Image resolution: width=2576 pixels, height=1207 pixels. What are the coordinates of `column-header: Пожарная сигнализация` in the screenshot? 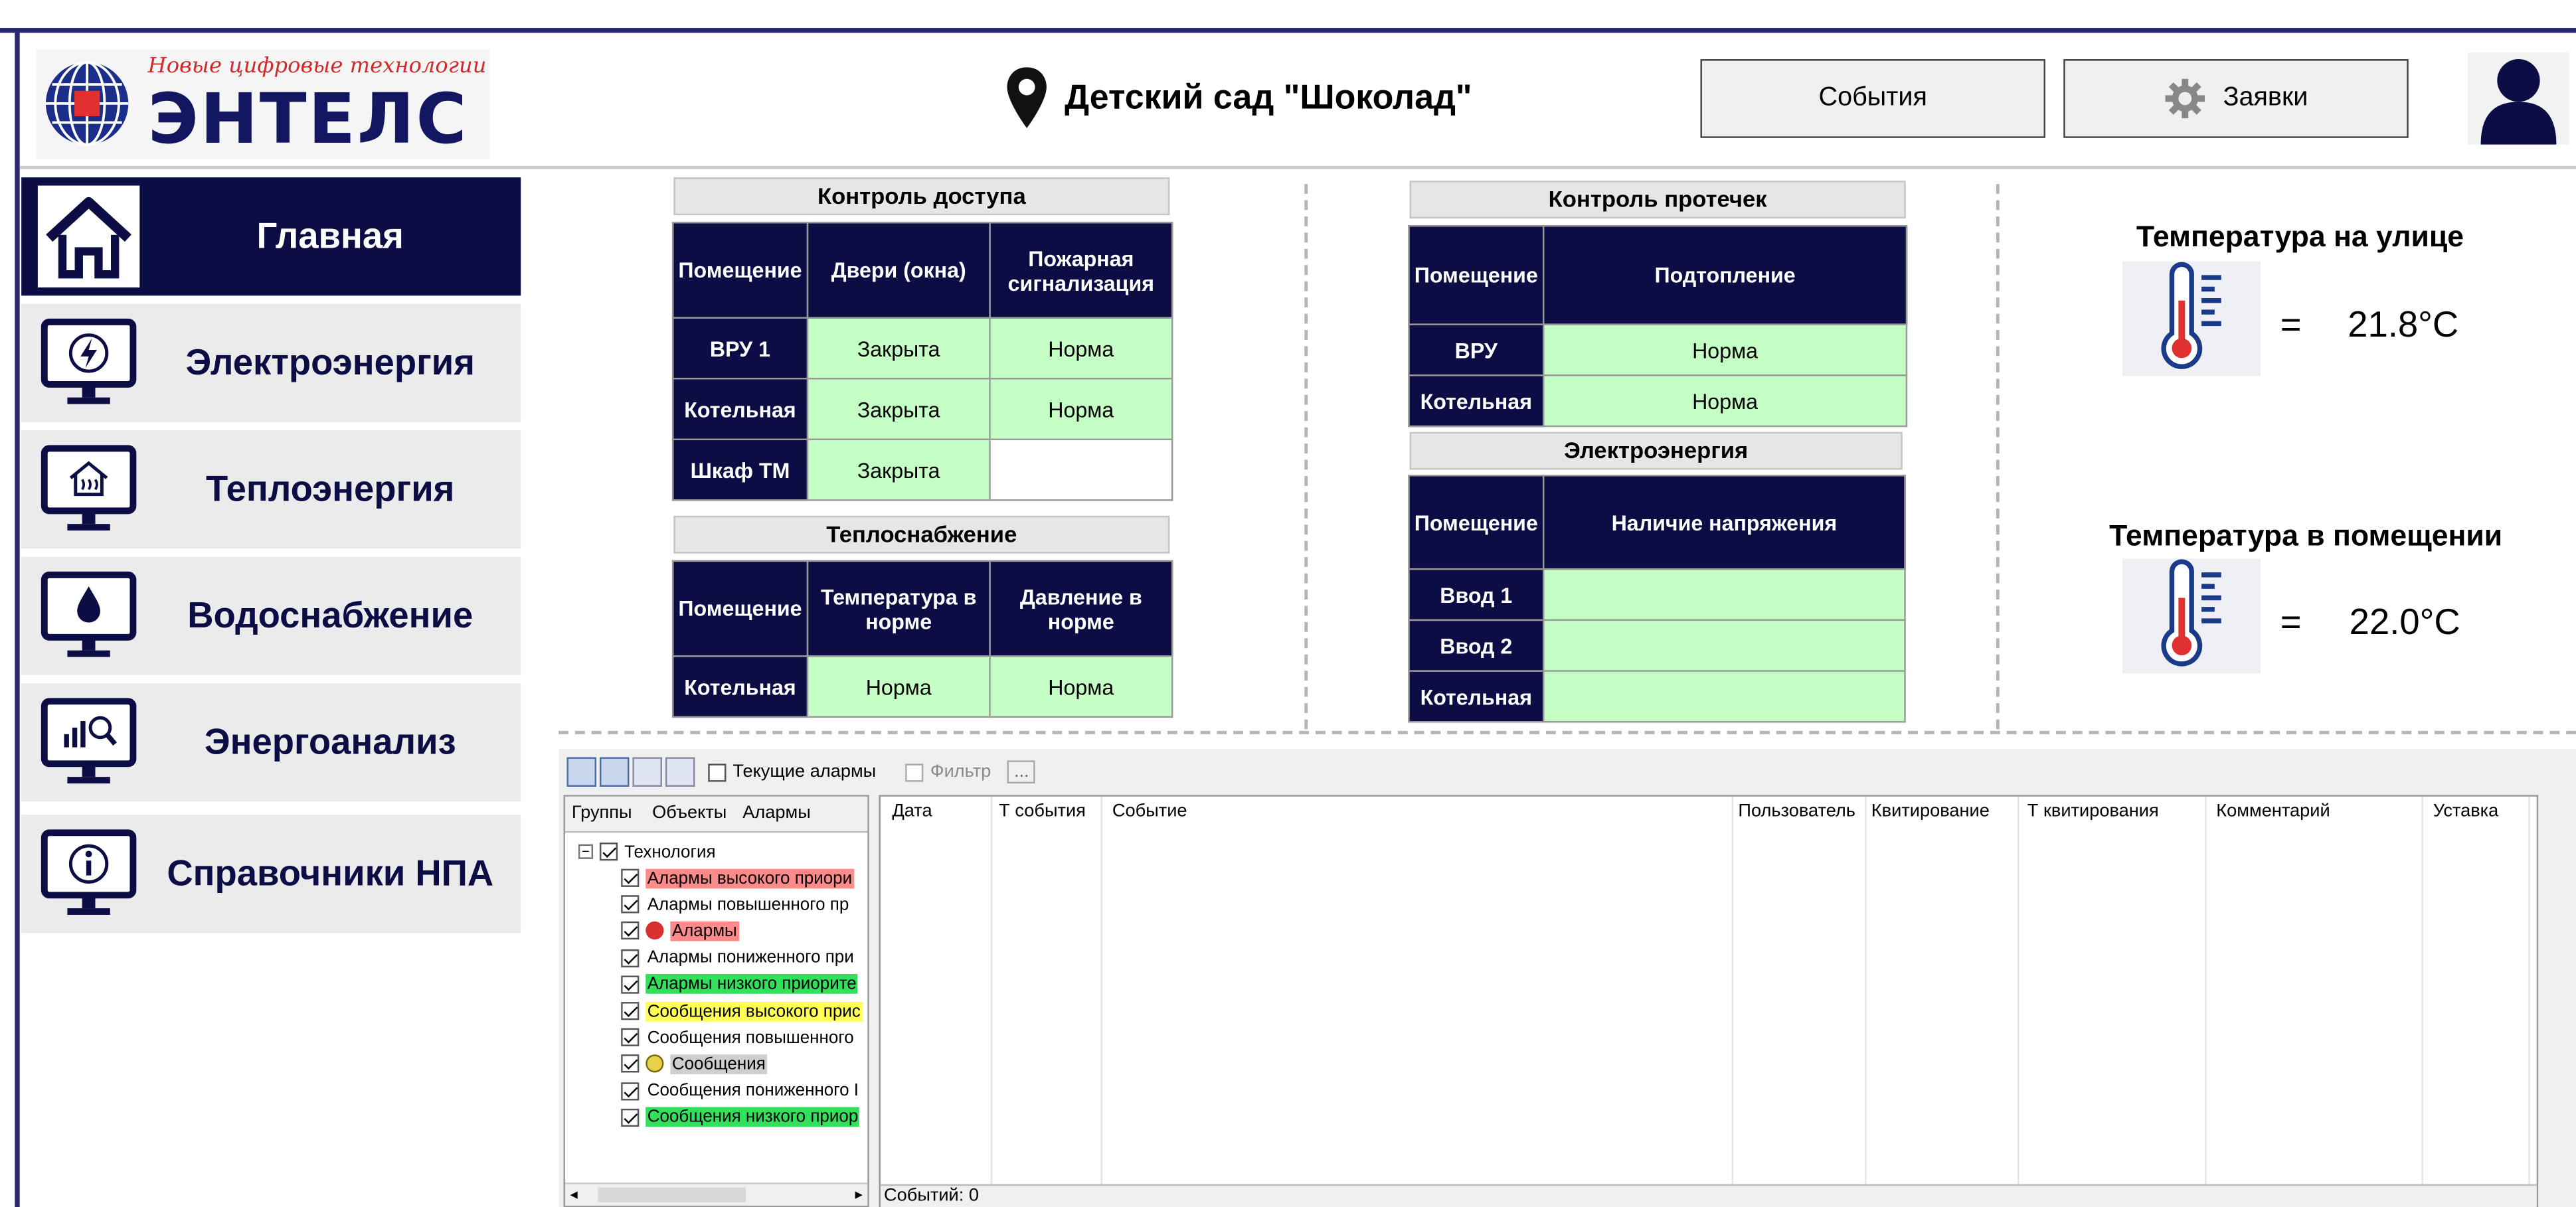 It's located at (1081, 270).